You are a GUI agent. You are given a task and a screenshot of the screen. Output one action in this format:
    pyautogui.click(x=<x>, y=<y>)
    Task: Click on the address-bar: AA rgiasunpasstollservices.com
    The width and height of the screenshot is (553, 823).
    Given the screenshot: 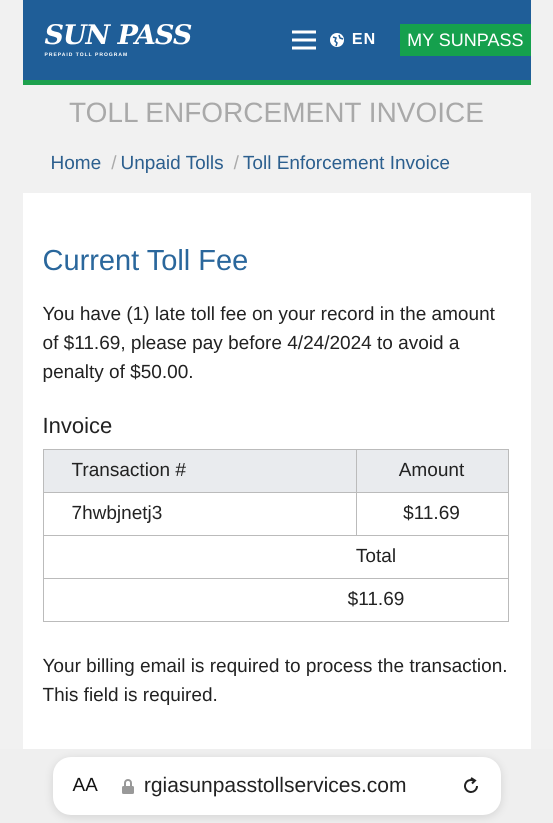 What is the action you would take?
    pyautogui.click(x=276, y=786)
    